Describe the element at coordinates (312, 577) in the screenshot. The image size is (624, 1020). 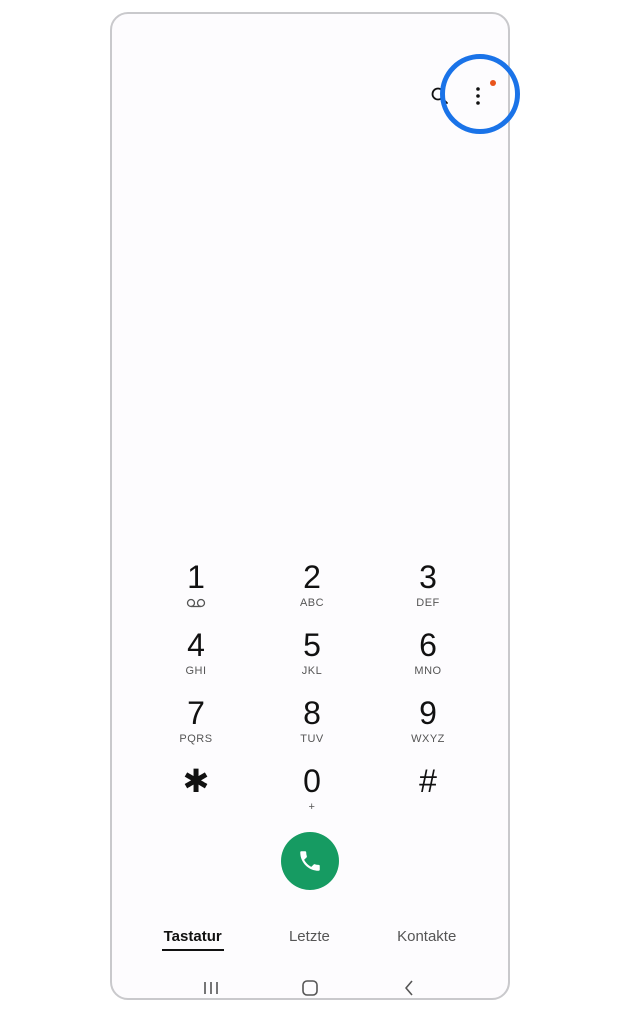
I see `key-digit: 2` at that location.